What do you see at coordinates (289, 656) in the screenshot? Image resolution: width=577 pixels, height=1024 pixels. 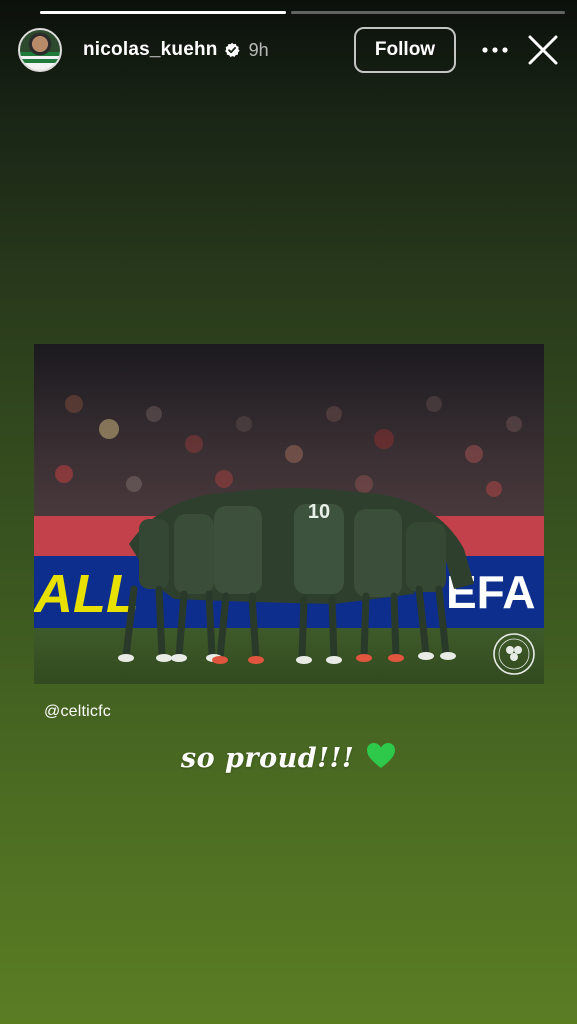 I see `pitch` at bounding box center [289, 656].